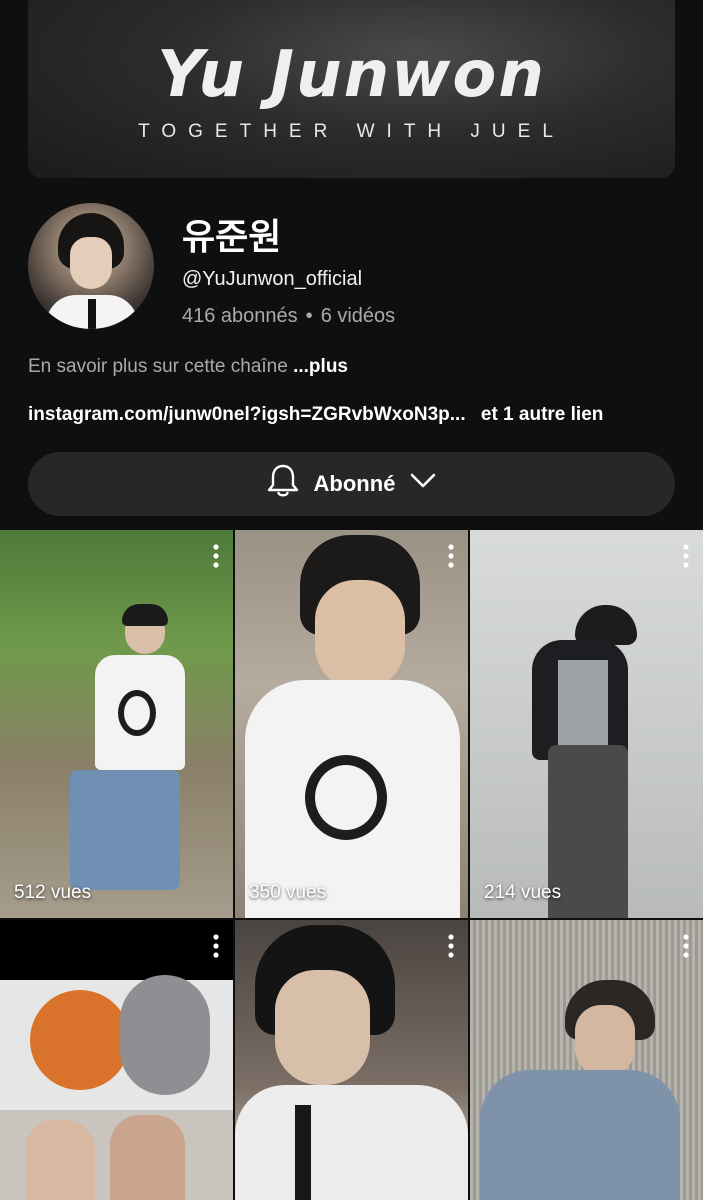  Describe the element at coordinates (423, 484) in the screenshot. I see `chevron-down-icon` at that location.